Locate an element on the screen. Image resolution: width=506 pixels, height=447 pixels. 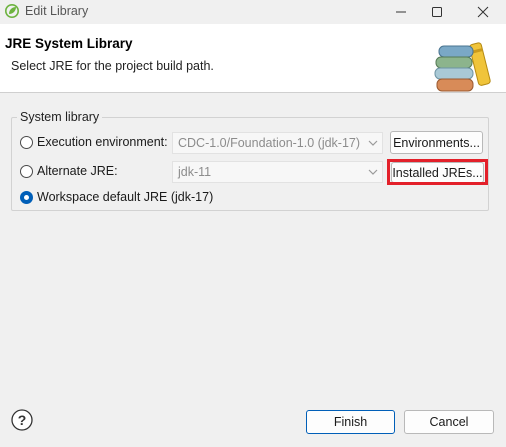
maximize-button is located at coordinates (437, 12).